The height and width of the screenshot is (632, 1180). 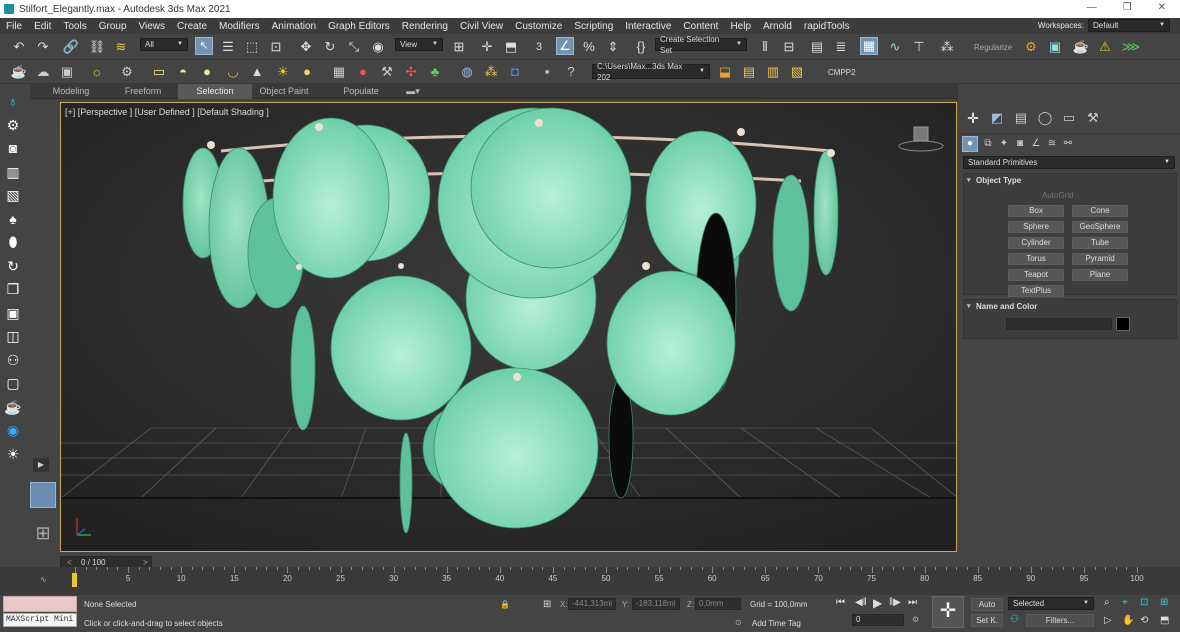 I want to click on textplus-button: TextPlus, so click(x=1036, y=291).